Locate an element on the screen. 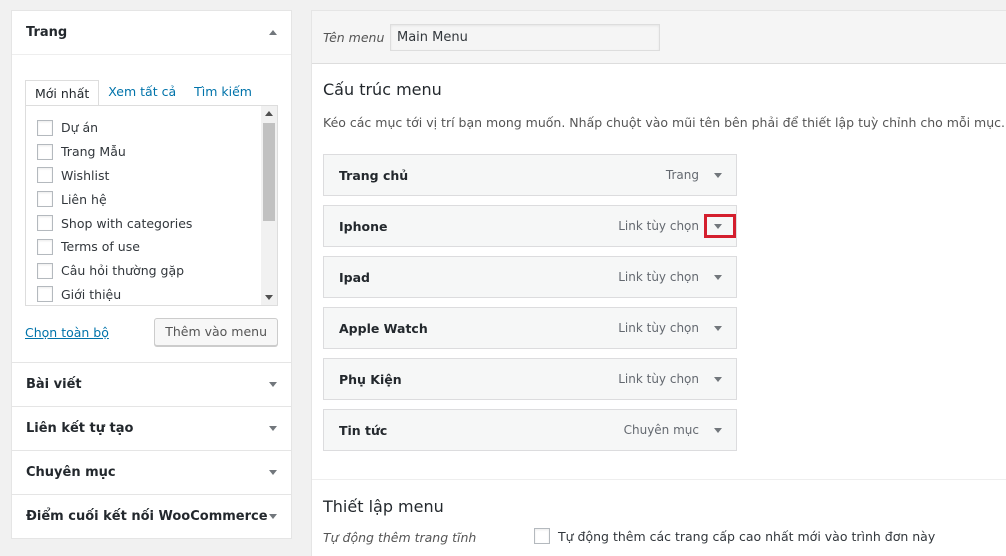  posts-box: Bài viết is located at coordinates (151, 385).